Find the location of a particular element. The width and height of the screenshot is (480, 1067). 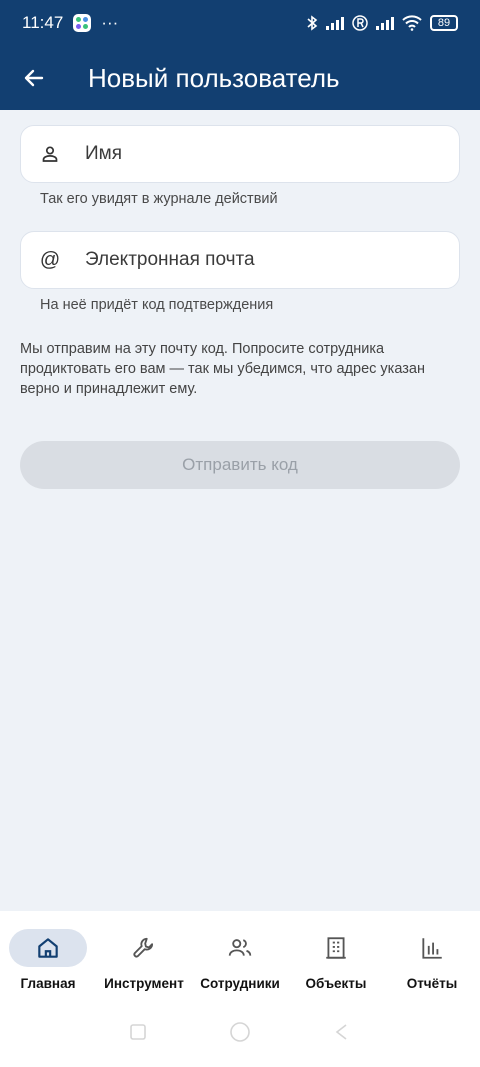

email-input is located at coordinates (255, 260).